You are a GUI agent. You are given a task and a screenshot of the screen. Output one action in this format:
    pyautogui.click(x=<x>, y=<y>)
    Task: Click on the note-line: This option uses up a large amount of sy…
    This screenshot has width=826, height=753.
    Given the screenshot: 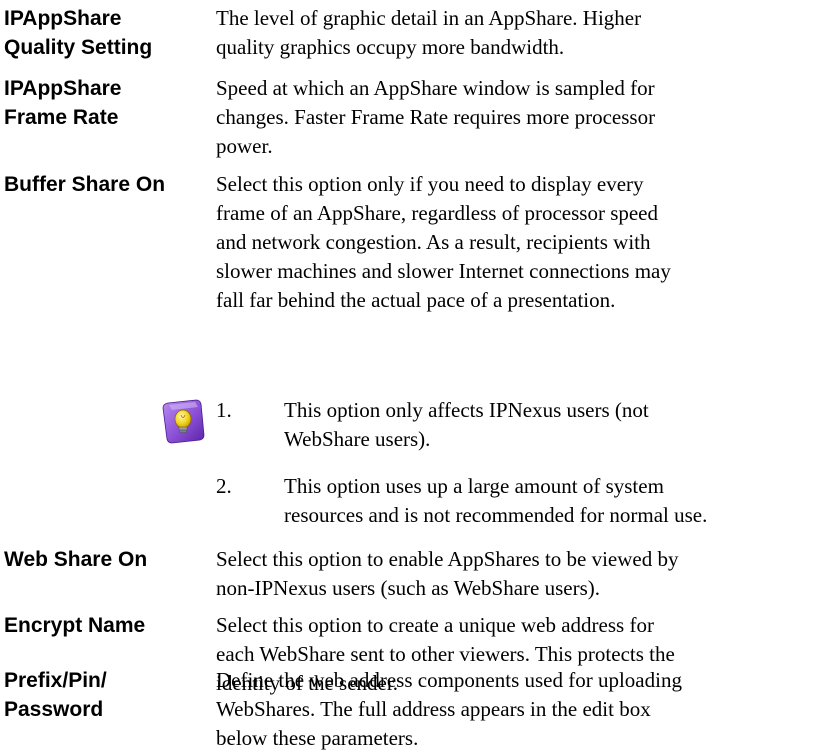 What is the action you would take?
    pyautogui.click(x=474, y=486)
    